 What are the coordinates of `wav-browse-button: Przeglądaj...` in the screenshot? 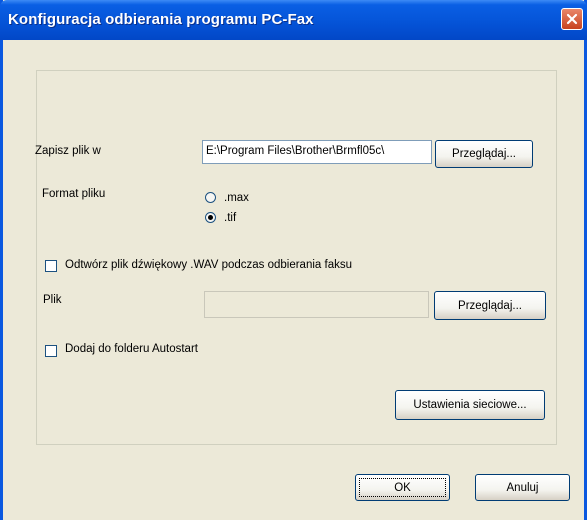 It's located at (490, 305).